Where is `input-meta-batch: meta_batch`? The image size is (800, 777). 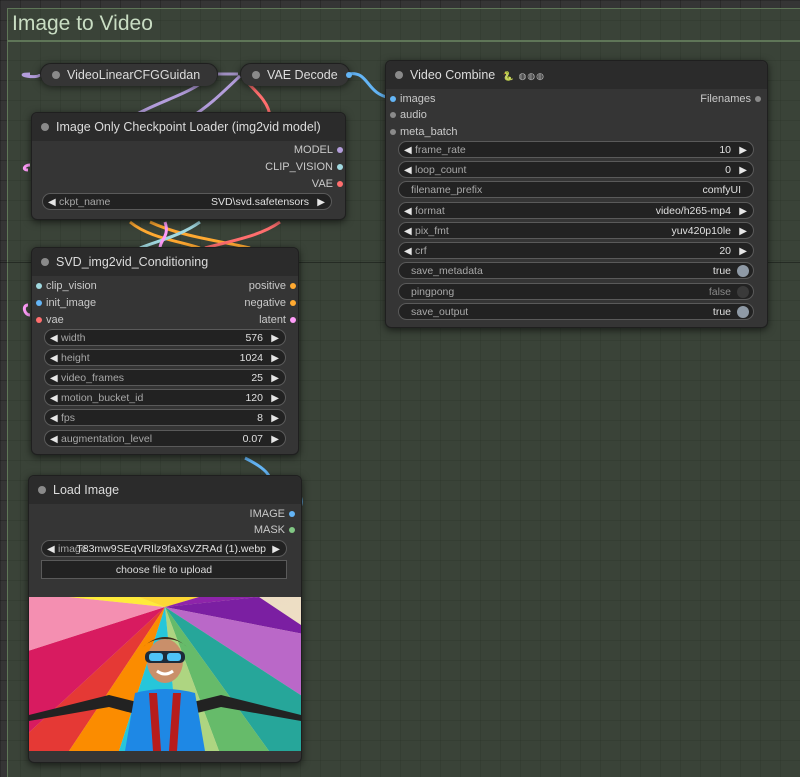
input-meta-batch: meta_batch is located at coordinates (445, 132).